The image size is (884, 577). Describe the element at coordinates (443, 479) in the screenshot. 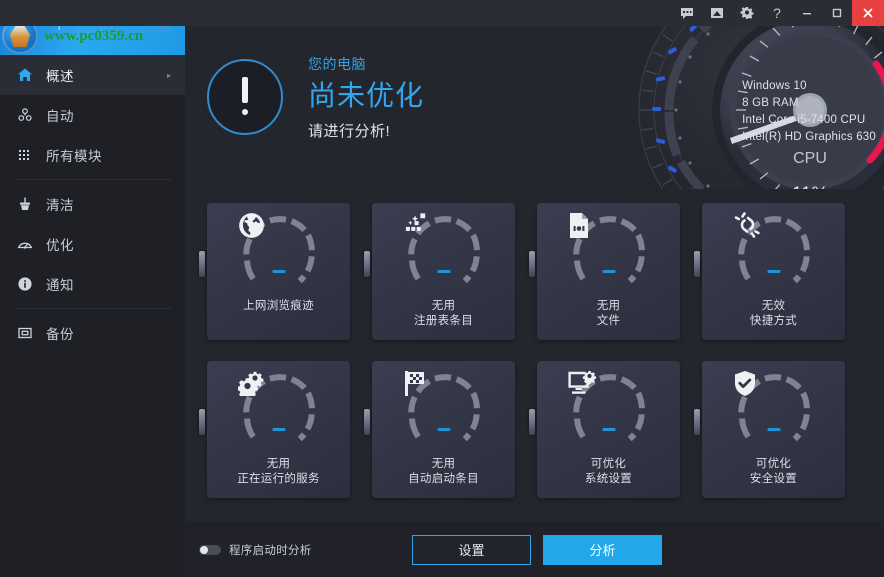

I see `card-label-line2: 自动启动条目` at that location.